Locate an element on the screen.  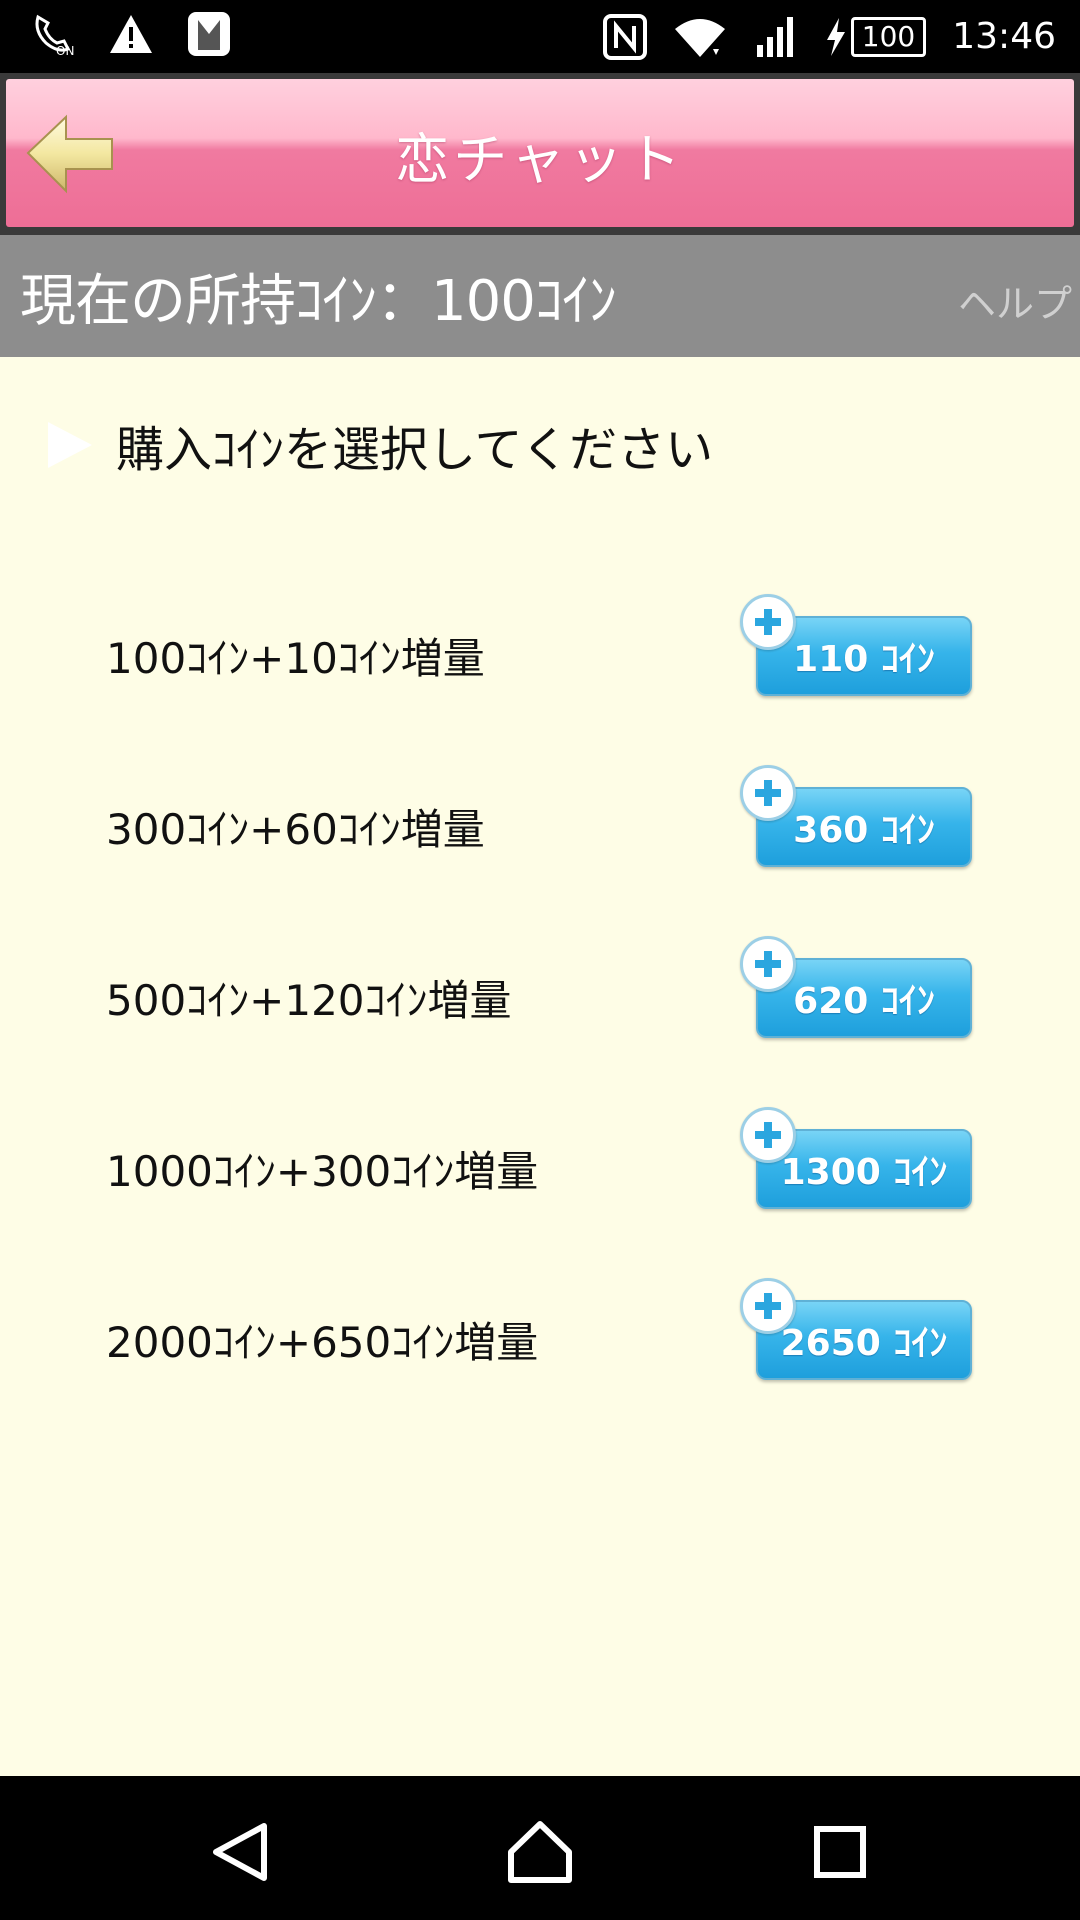
back-triangle-icon is located at coordinates (240, 1852).